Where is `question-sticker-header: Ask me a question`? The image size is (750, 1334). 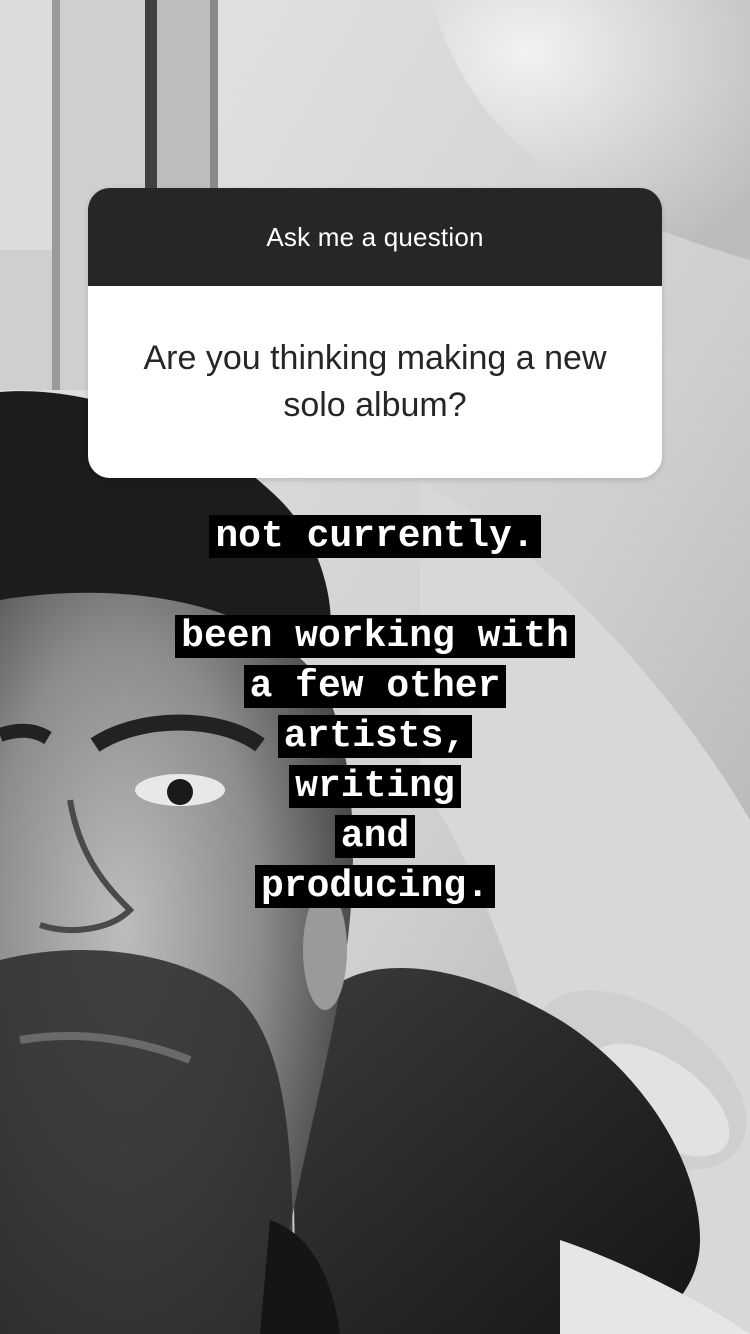
question-sticker-header: Ask me a question is located at coordinates (375, 237).